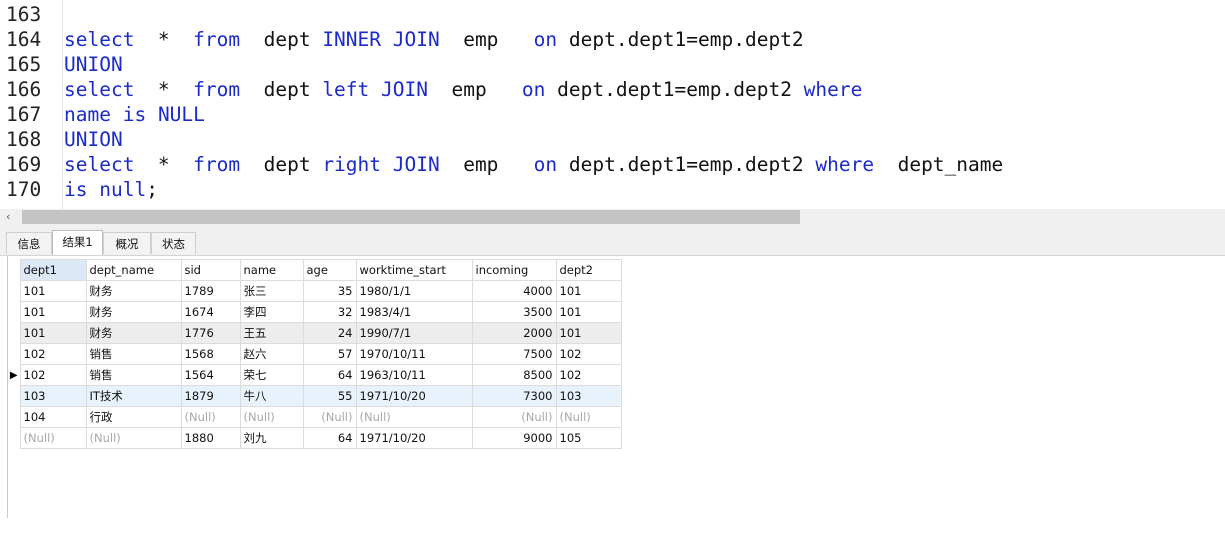 This screenshot has height=533, width=1225. Describe the element at coordinates (61, 64) in the screenshot. I see `code-line: 165 UNION` at that location.